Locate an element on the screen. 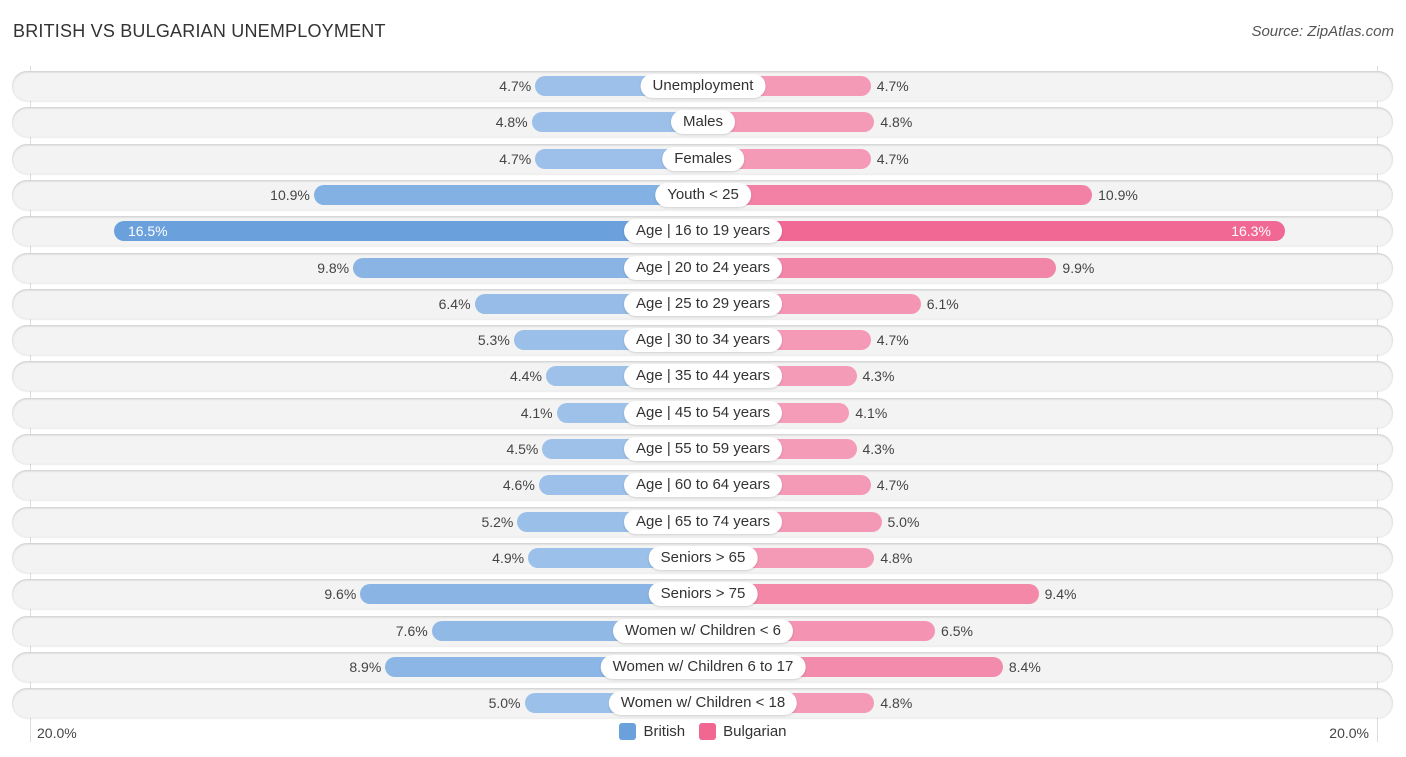 This screenshot has width=1406, height=757. value-label-bulgarian: 6.5% is located at coordinates (957, 630).